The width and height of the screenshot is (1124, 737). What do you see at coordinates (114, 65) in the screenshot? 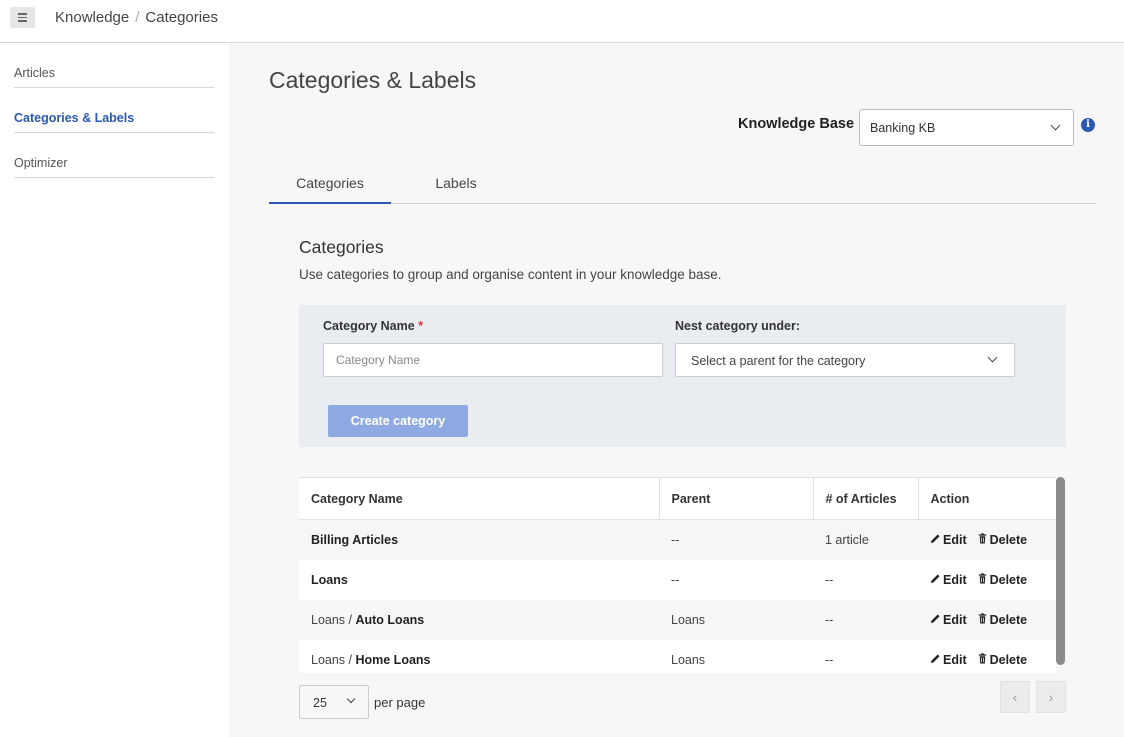
I see `sidebar-item-articles: Articles` at bounding box center [114, 65].